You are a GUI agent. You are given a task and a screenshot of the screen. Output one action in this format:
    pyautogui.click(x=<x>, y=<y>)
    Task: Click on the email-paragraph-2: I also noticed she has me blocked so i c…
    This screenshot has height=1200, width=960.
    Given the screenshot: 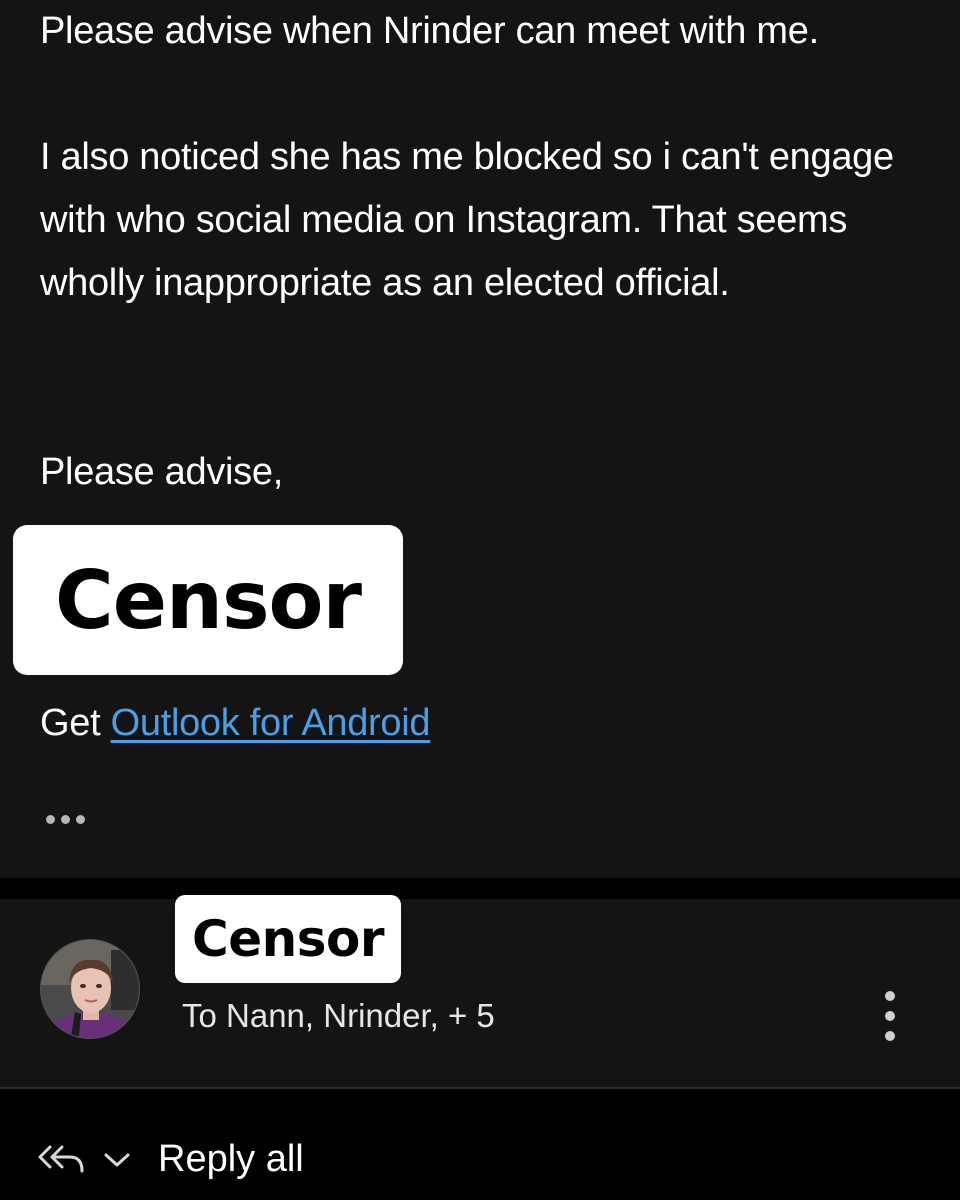 What is the action you would take?
    pyautogui.click(x=467, y=220)
    